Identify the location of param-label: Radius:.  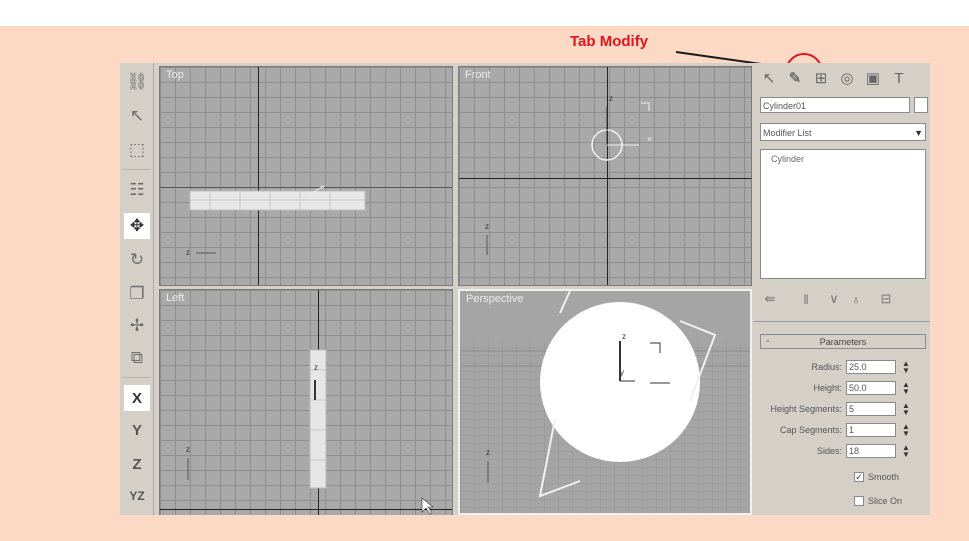
(826, 367).